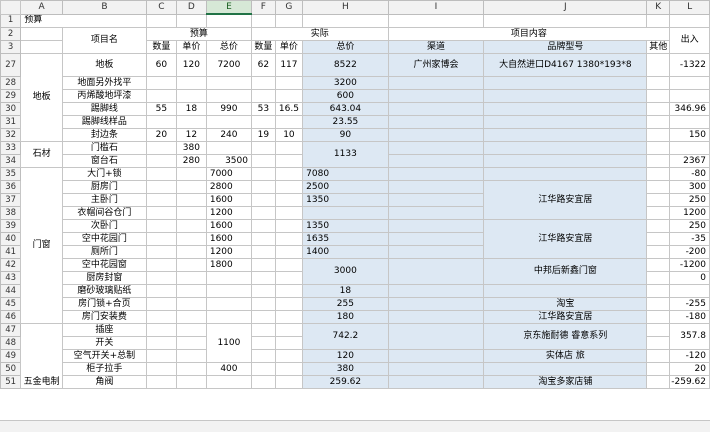 The height and width of the screenshot is (432, 710). I want to click on row-header: 39, so click(11, 226).